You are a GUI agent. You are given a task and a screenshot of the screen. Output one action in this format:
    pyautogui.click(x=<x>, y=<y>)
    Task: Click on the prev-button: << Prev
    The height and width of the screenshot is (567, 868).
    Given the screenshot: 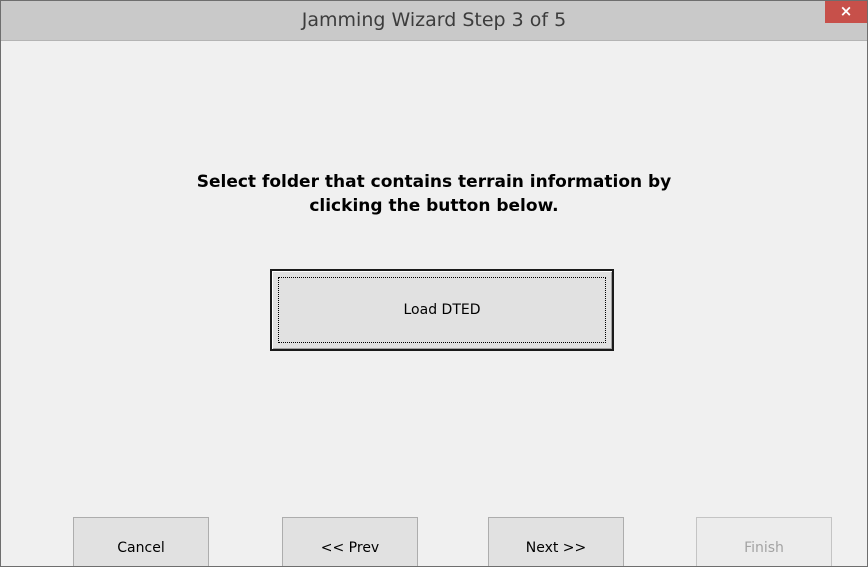 What is the action you would take?
    pyautogui.click(x=350, y=541)
    